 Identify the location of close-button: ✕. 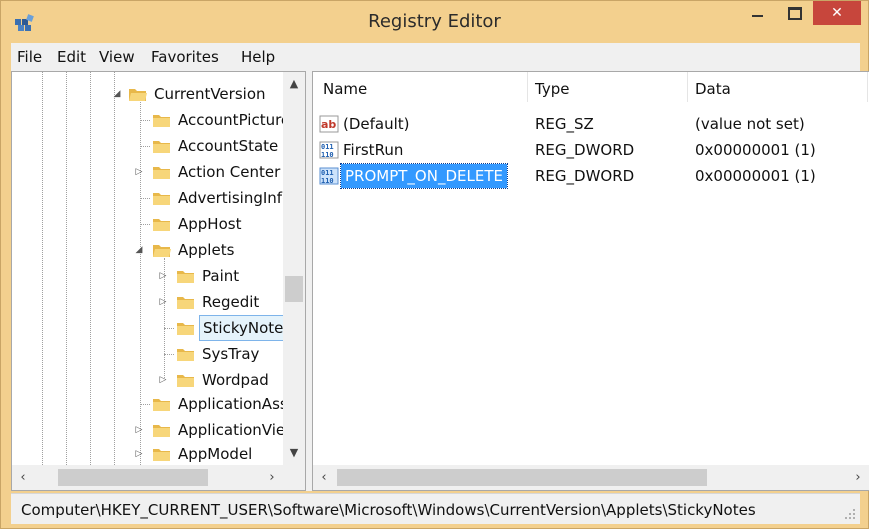
(837, 13).